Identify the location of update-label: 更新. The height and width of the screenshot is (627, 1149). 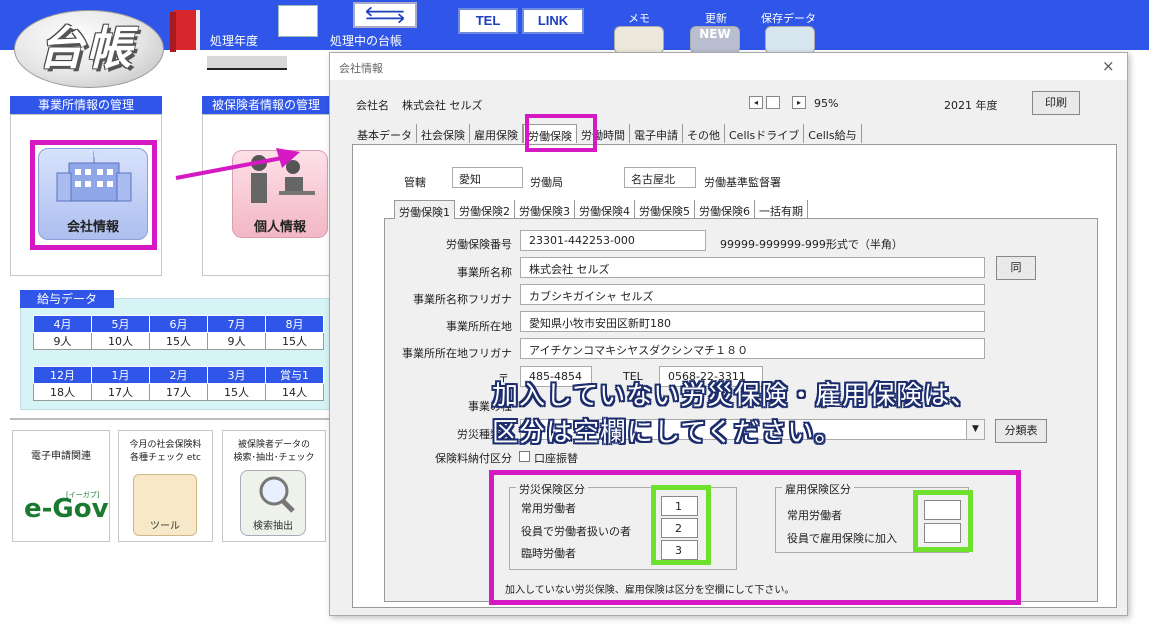
(716, 18).